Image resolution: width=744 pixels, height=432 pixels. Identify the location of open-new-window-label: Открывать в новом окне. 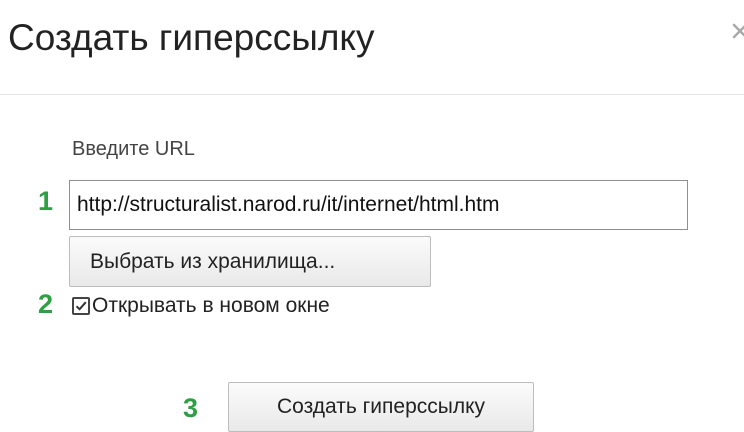
(211, 305).